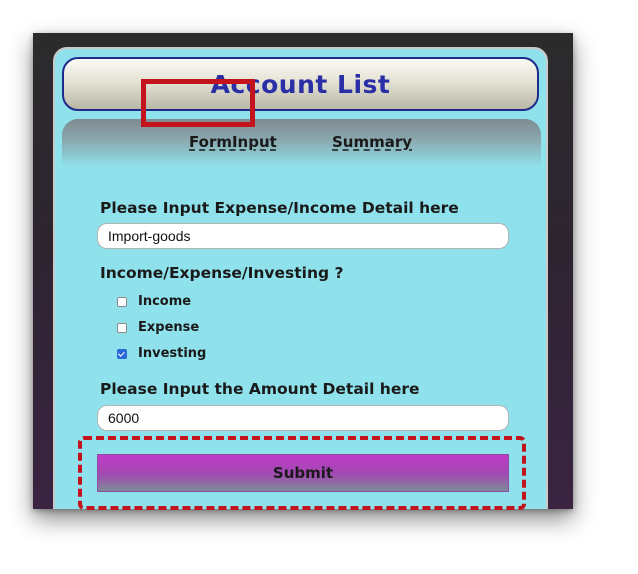 The width and height of the screenshot is (638, 574). I want to click on detail-input: Import-goods, so click(303, 236).